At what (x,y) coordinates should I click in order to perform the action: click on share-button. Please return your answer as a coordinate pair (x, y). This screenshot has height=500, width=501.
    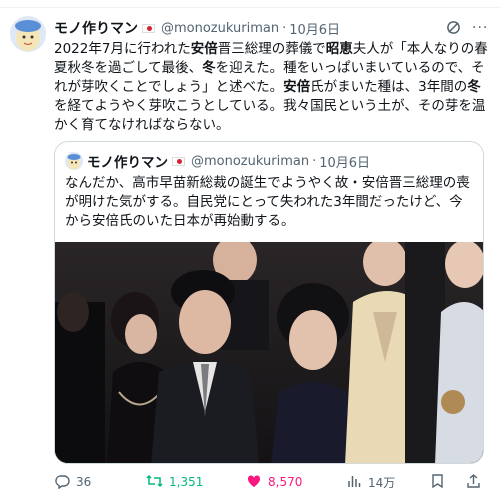
    Looking at the image, I should click on (473, 482).